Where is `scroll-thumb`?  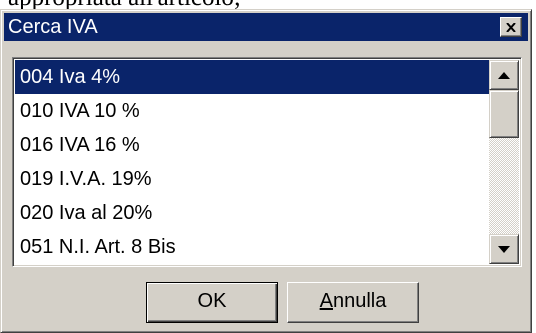
scroll-thumb is located at coordinates (504, 114).